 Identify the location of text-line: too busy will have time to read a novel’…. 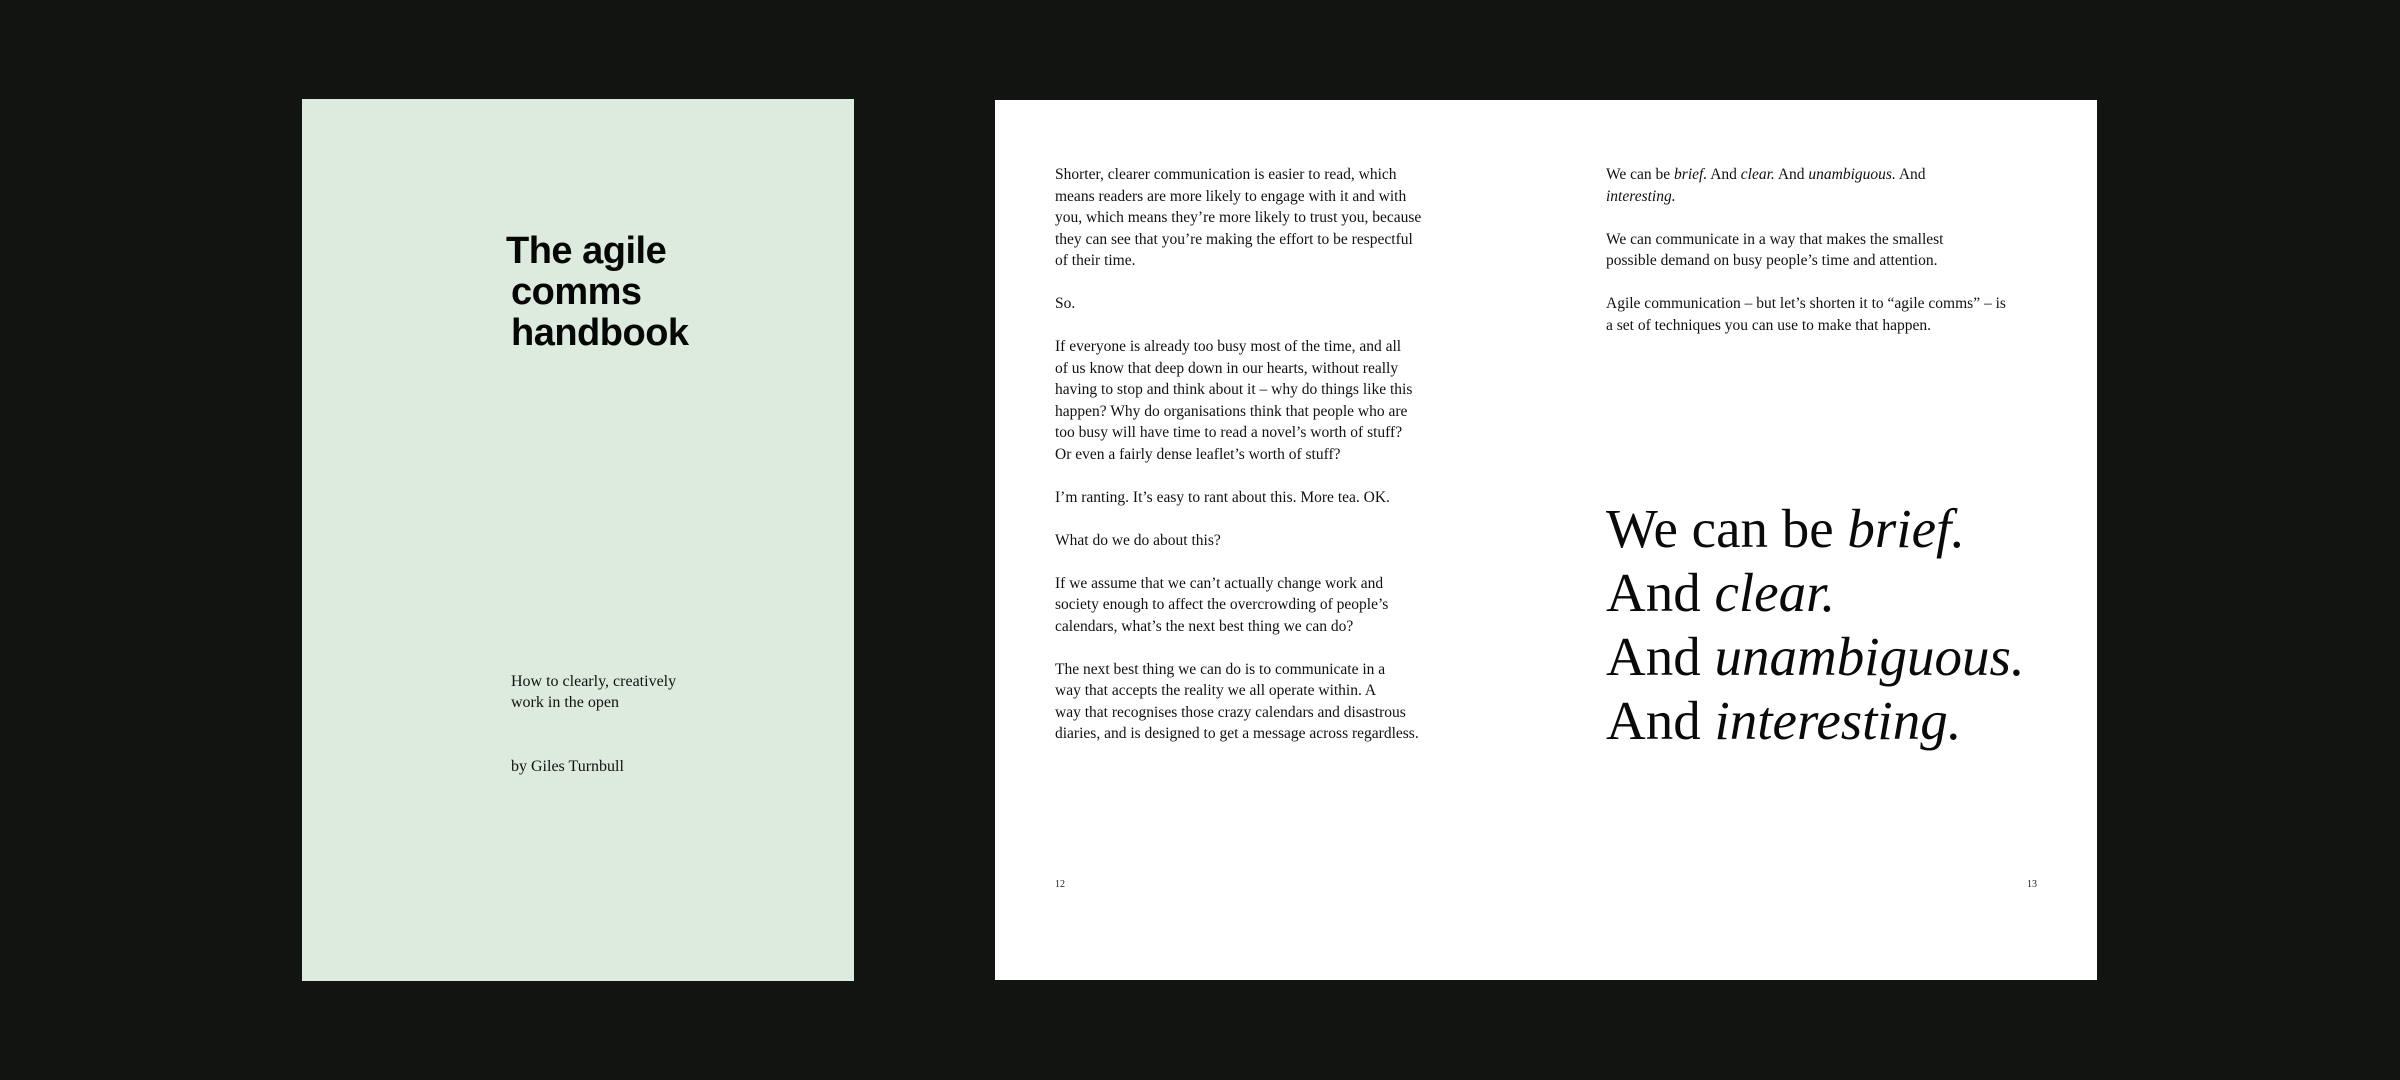
(1229, 432).